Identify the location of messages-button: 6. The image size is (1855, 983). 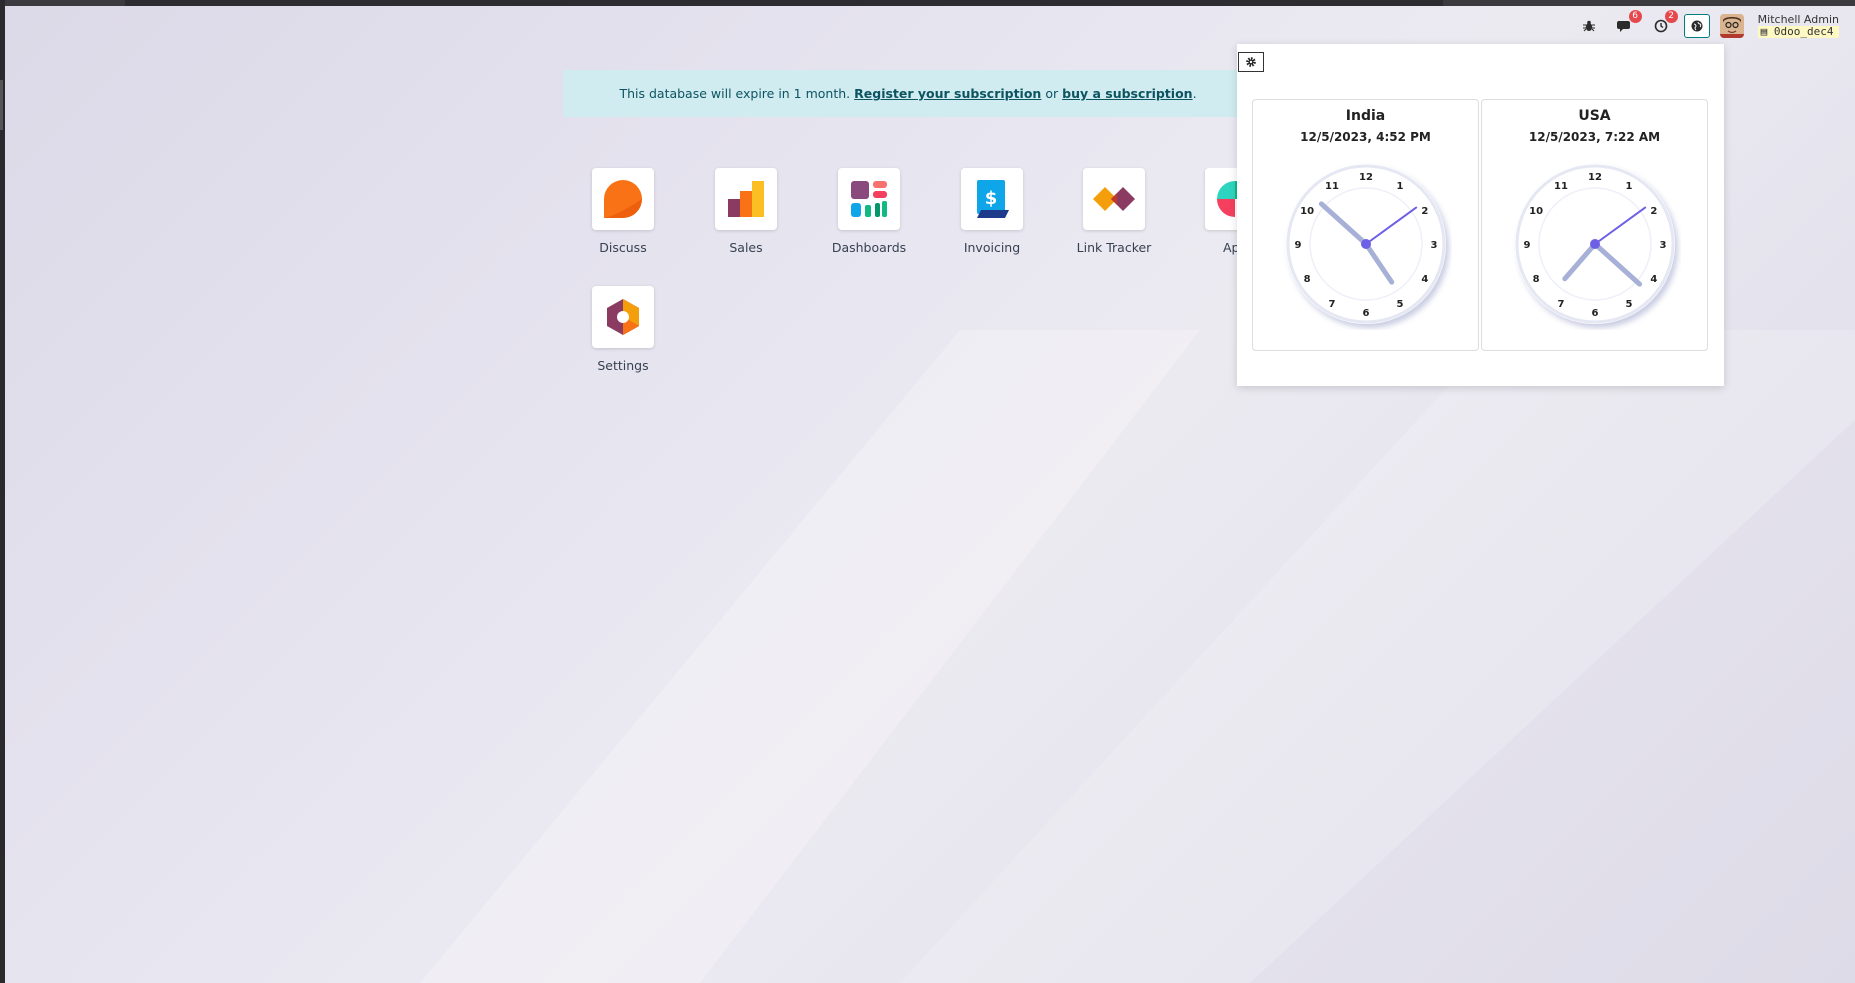
(1627, 24).